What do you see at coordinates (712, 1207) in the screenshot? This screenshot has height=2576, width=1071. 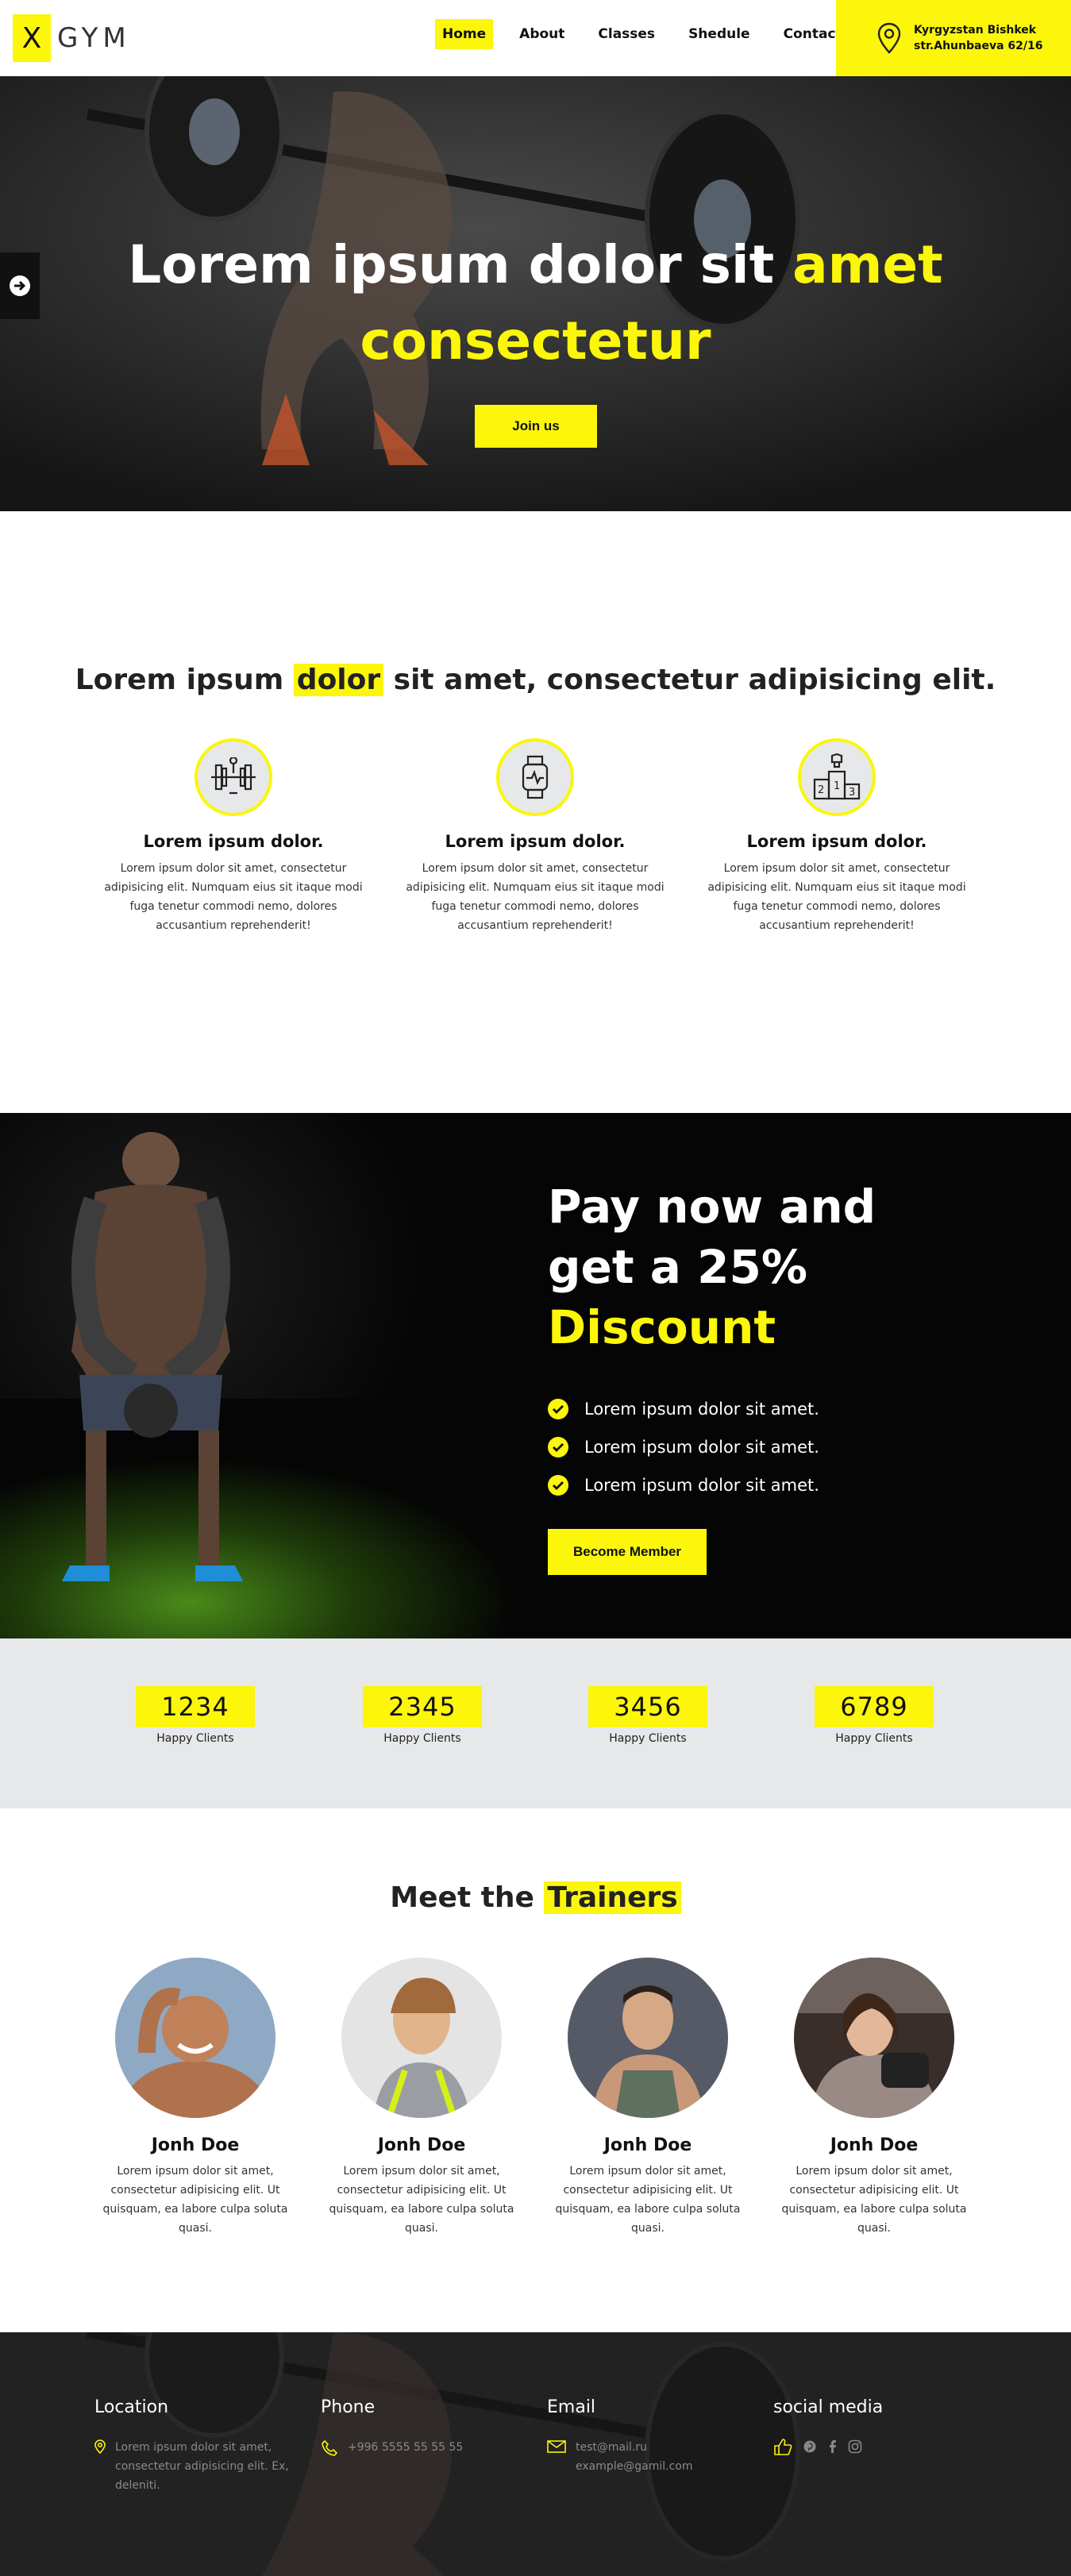 I see `discount-line-1: Pay now and` at bounding box center [712, 1207].